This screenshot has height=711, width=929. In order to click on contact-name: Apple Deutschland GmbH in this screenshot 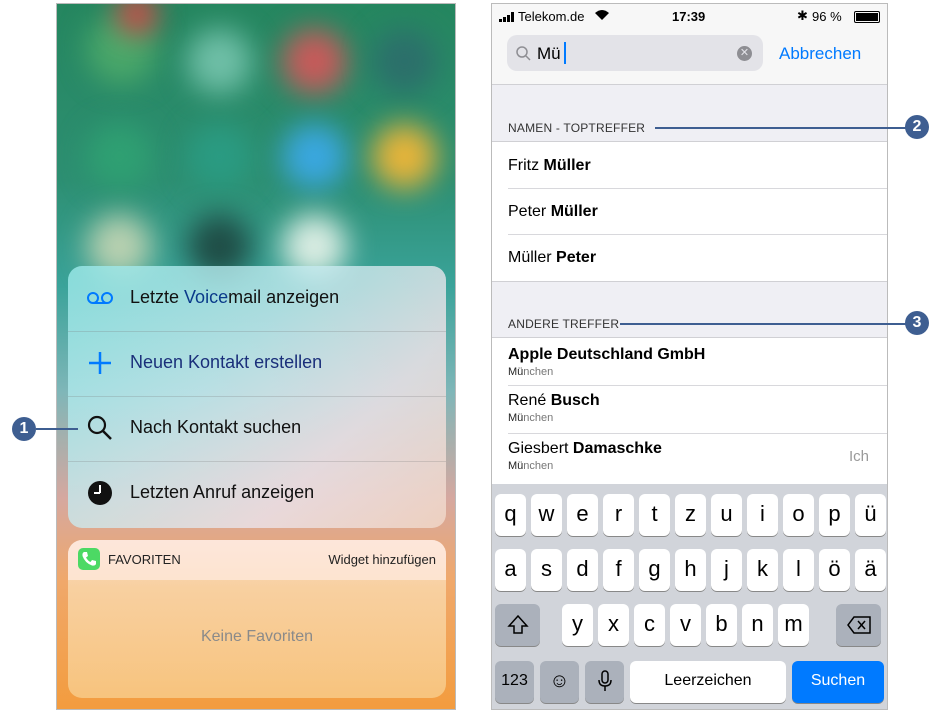, I will do `click(607, 354)`.